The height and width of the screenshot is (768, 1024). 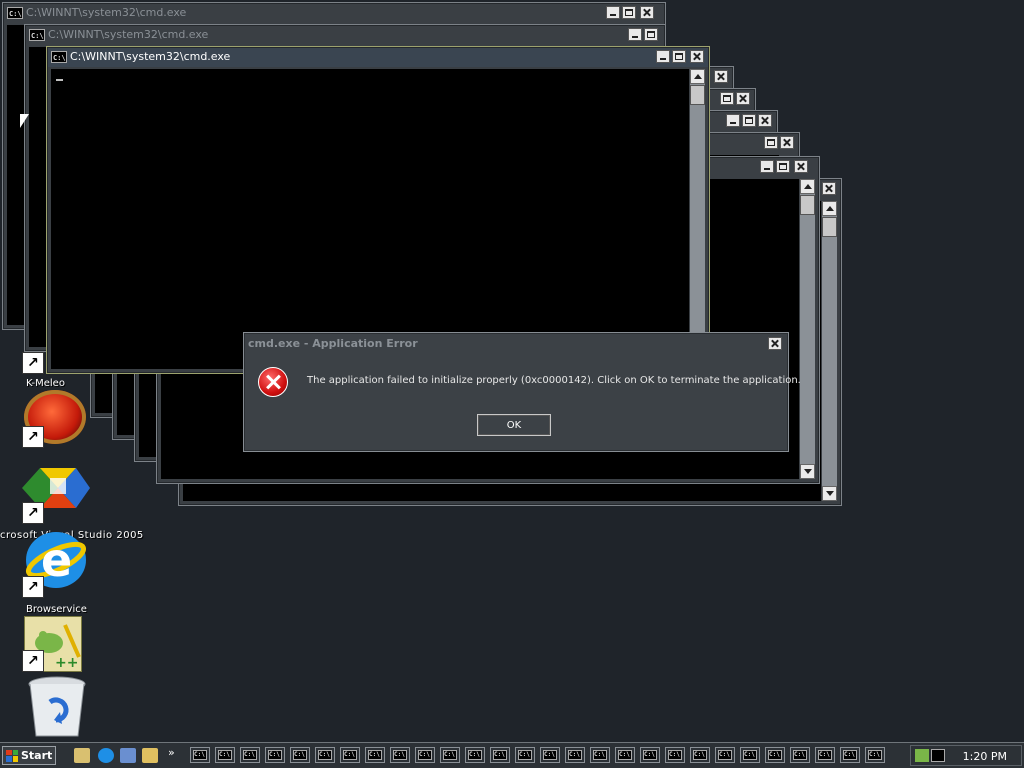 I want to click on system-tray: 1:20 PM, so click(x=966, y=755).